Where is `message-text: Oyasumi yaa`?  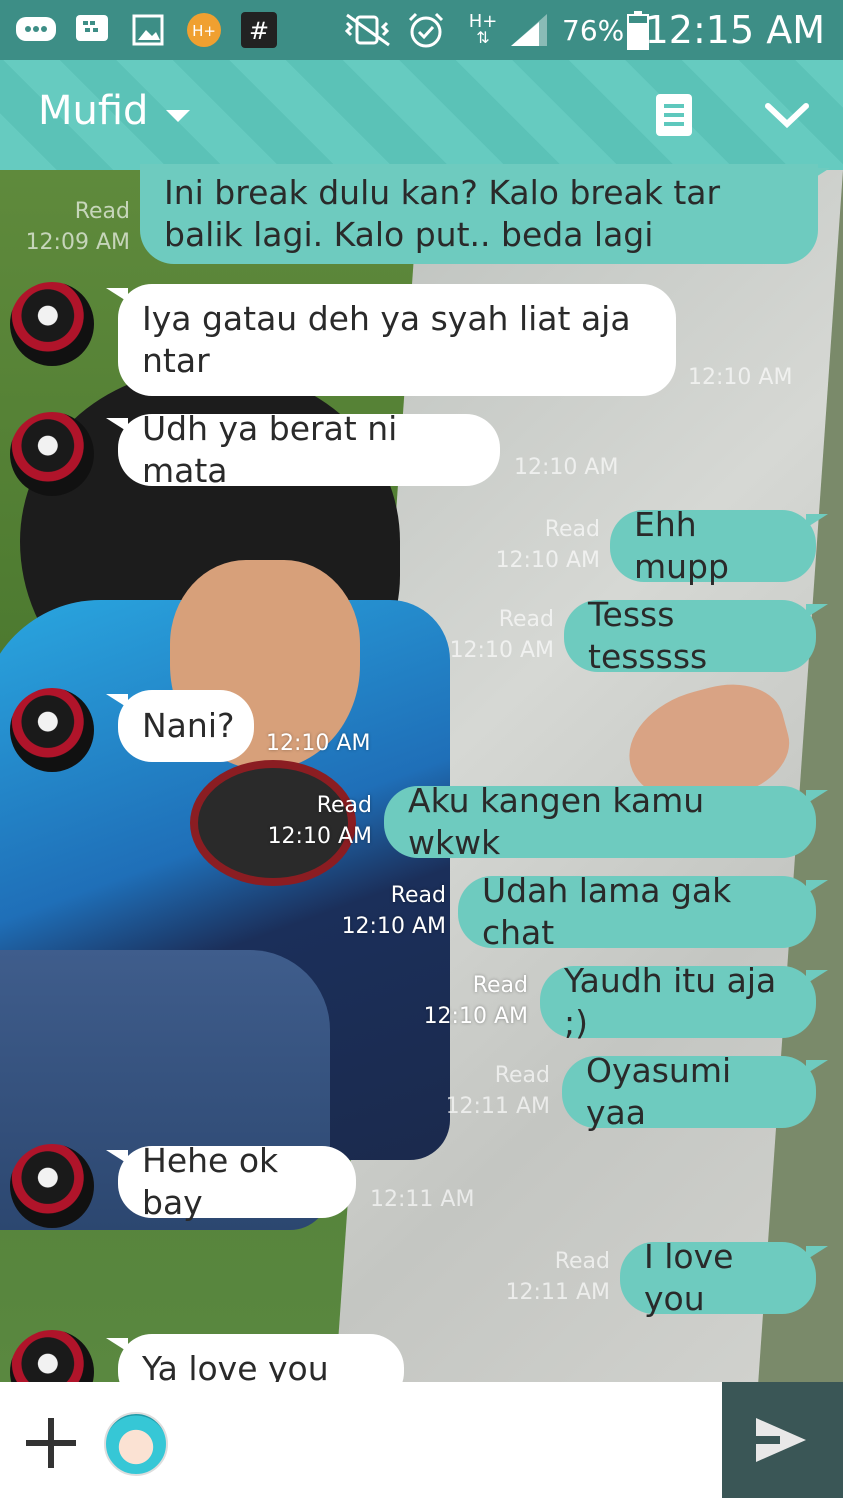
message-text: Oyasumi yaa is located at coordinates (659, 1091).